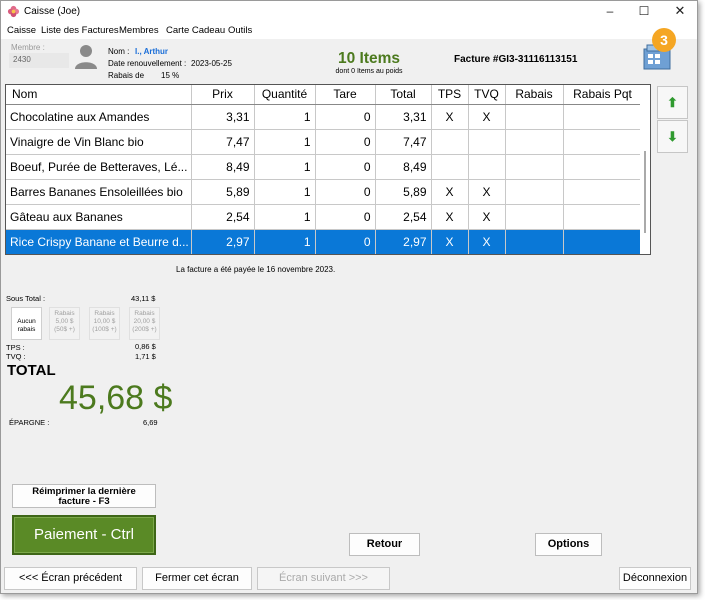 The height and width of the screenshot is (600, 705). I want to click on menu-membres: Membres, so click(139, 30).